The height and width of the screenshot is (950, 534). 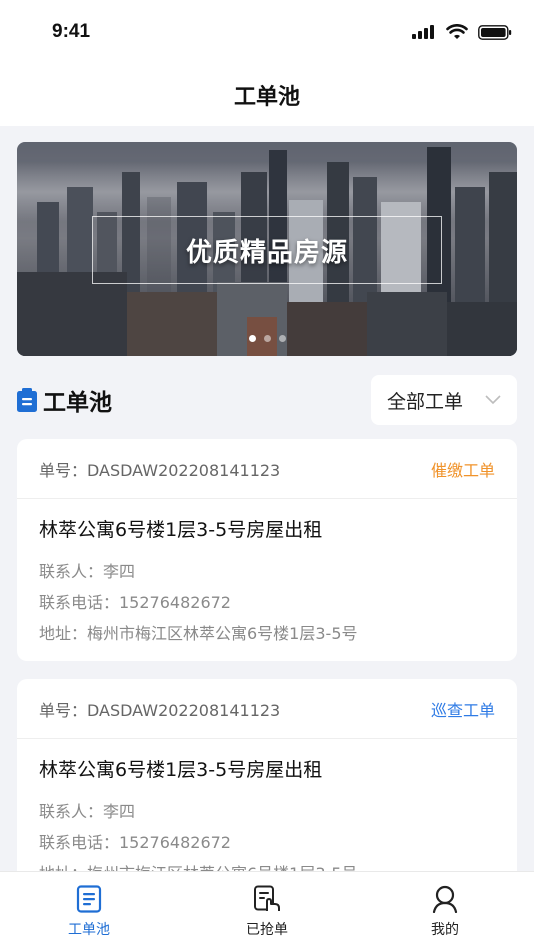 I want to click on profile-icon, so click(x=445, y=899).